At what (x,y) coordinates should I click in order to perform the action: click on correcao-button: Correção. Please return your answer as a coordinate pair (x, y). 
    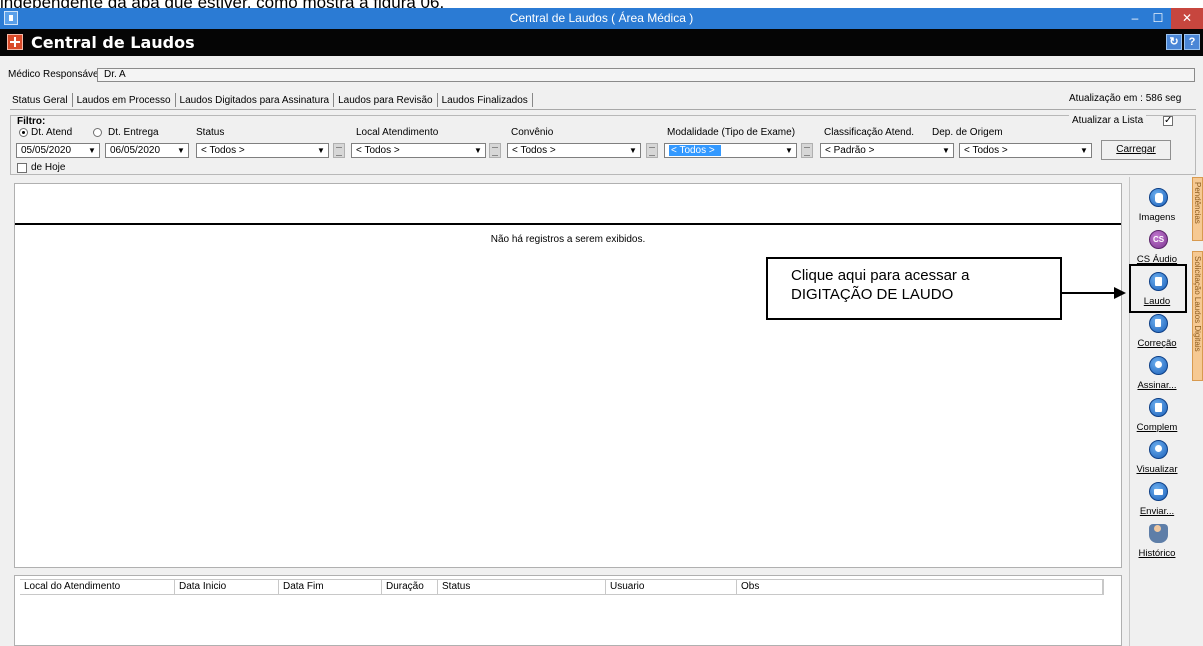
    Looking at the image, I should click on (1157, 333).